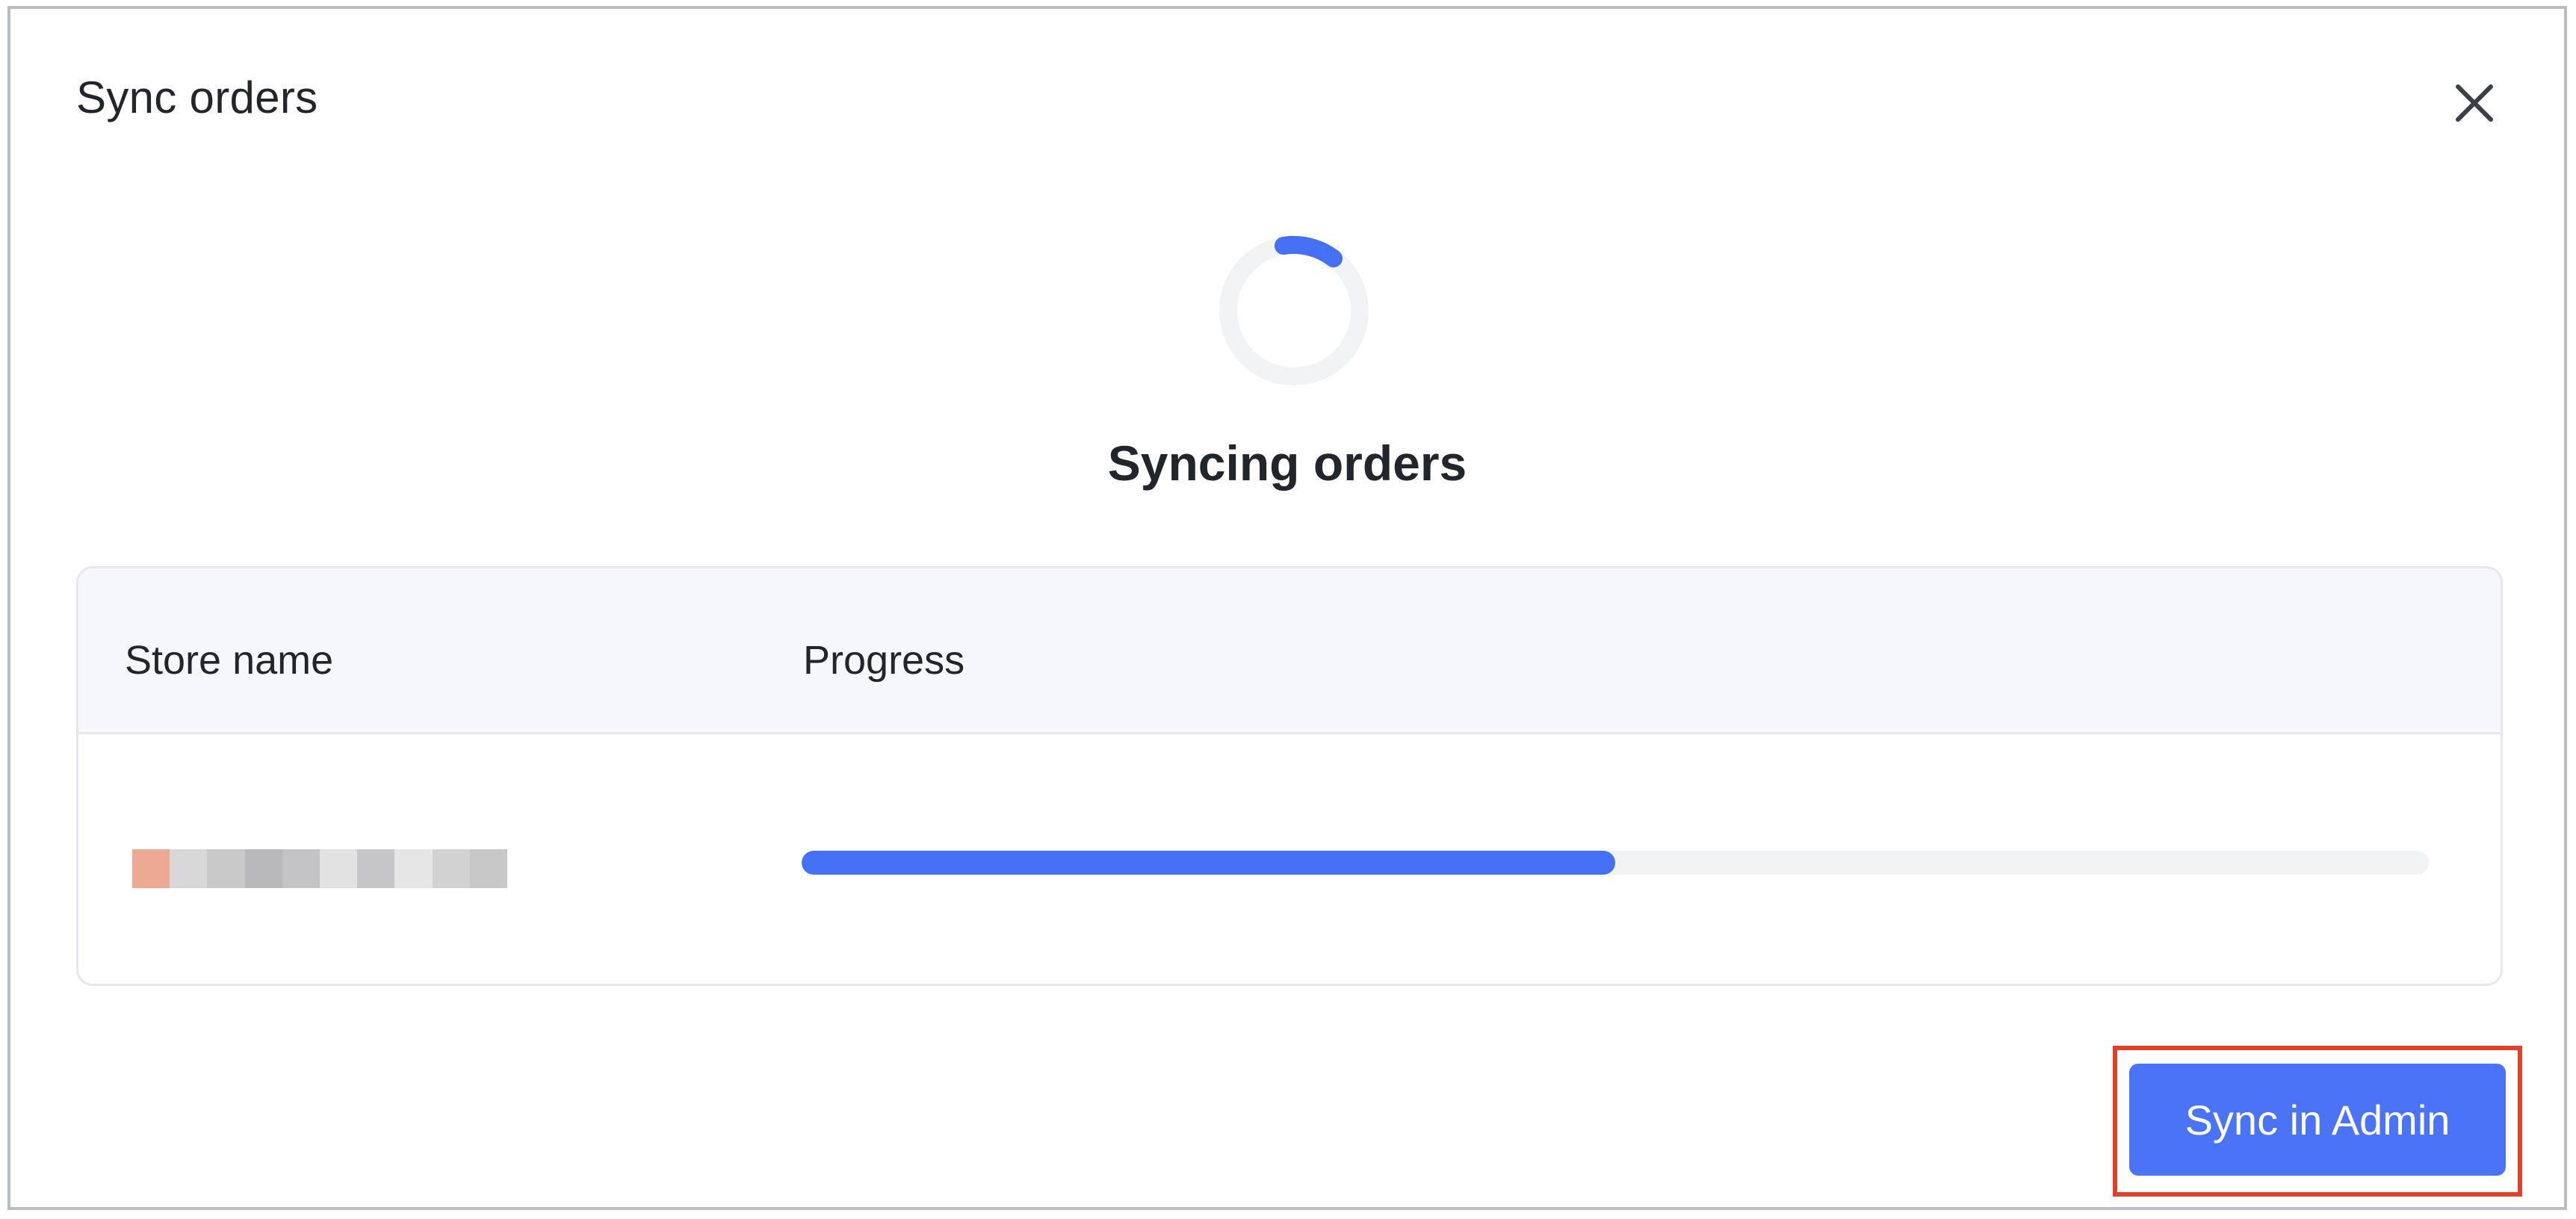 This screenshot has width=2576, height=1219. I want to click on dialog-title: Sync orders, so click(197, 97).